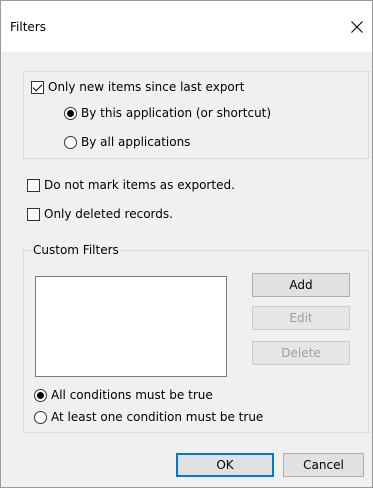 The height and width of the screenshot is (488, 373). Describe the element at coordinates (40, 395) in the screenshot. I see `all-conditions-radio` at that location.